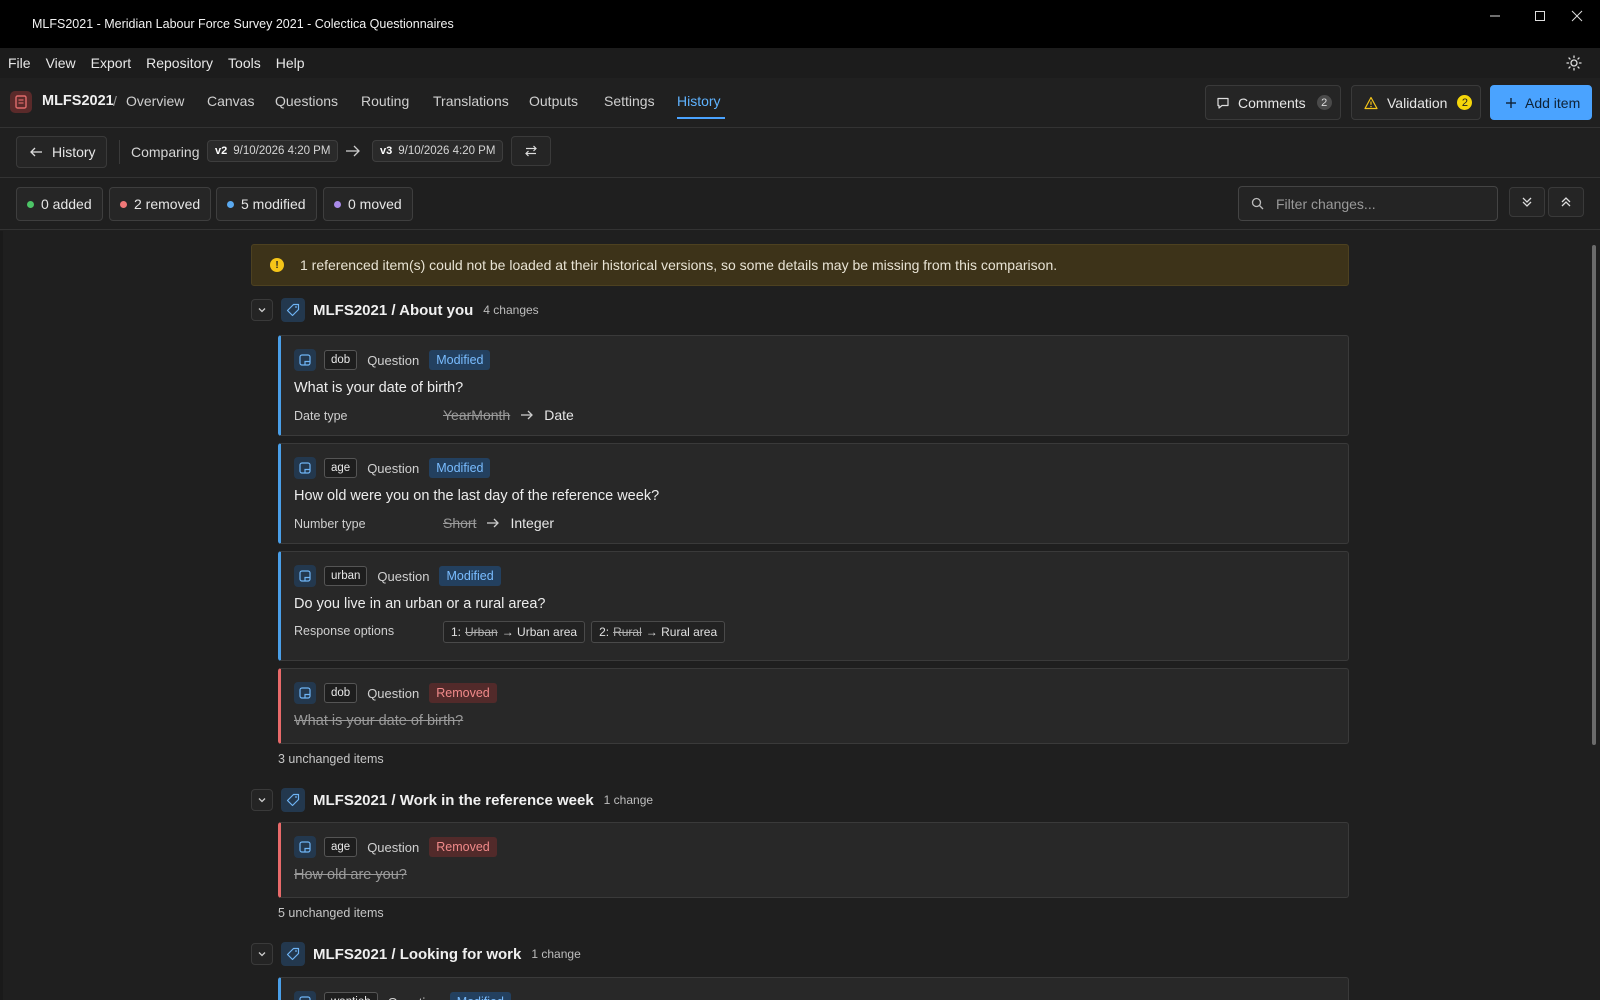 This screenshot has width=1600, height=1000. I want to click on project-name: MLFS2021, so click(78, 101).